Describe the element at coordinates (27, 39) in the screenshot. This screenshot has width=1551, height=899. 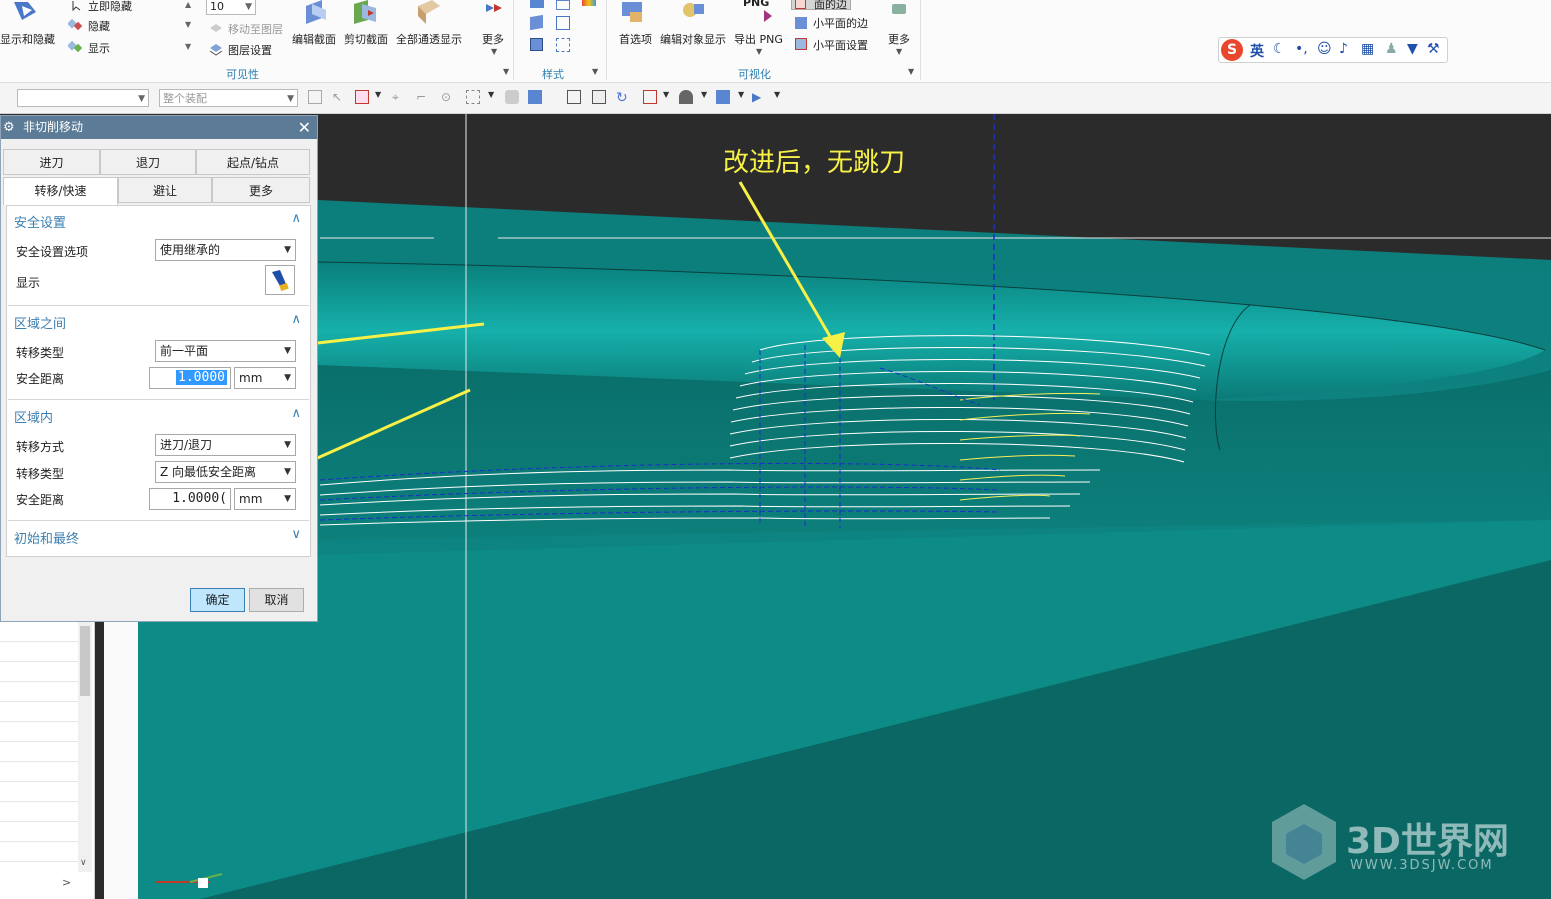
I see `show-hide-button: 显示和隐藏` at that location.